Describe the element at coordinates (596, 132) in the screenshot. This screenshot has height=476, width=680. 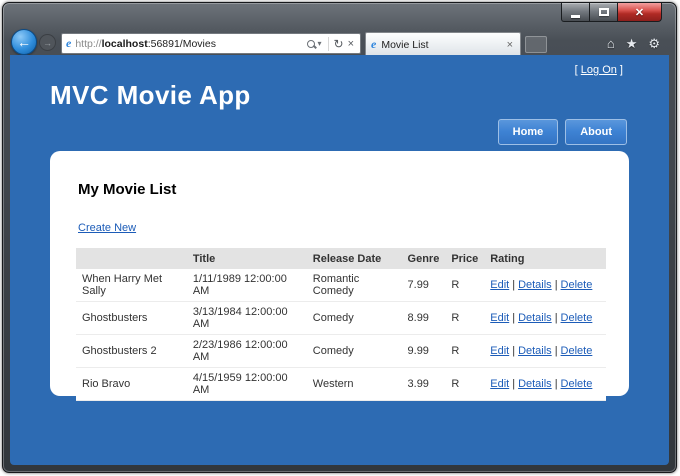
I see `nav-about-button: About` at that location.